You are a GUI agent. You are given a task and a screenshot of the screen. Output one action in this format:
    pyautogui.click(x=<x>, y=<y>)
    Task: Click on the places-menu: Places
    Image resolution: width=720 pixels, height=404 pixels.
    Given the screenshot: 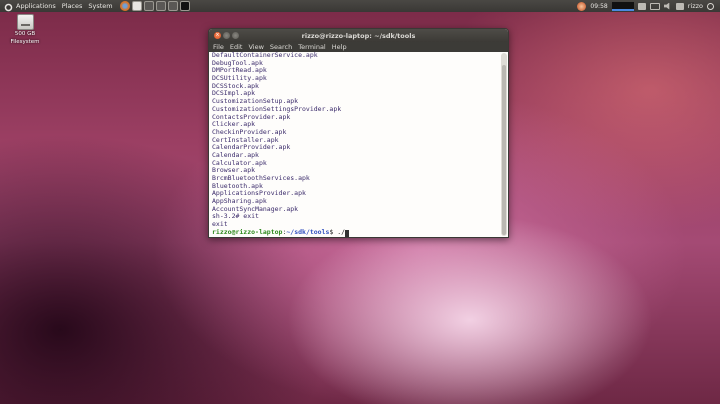 What is the action you would take?
    pyautogui.click(x=72, y=6)
    